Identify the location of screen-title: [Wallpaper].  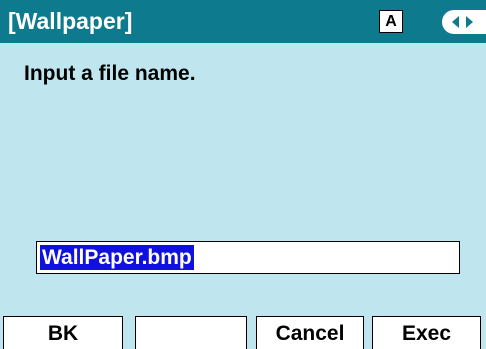
(70, 21).